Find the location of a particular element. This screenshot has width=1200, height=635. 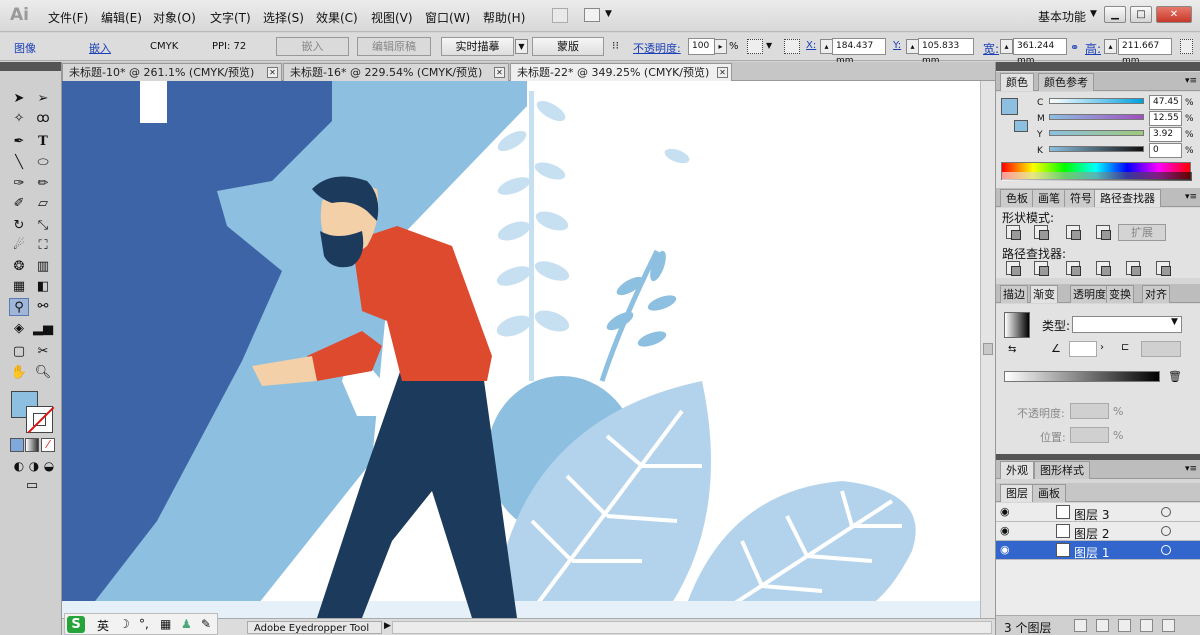

current-tool-readout: Adobe Eyedropper Tool is located at coordinates (314, 627).